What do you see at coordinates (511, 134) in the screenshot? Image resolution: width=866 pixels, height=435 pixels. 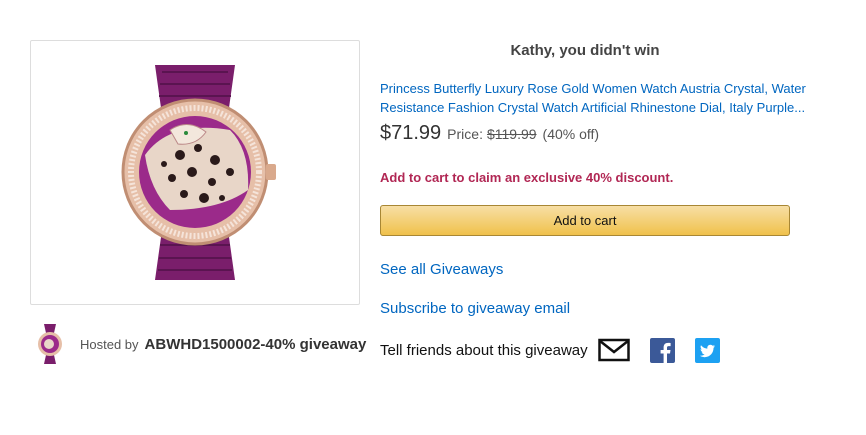 I see `price-original: $119.99` at bounding box center [511, 134].